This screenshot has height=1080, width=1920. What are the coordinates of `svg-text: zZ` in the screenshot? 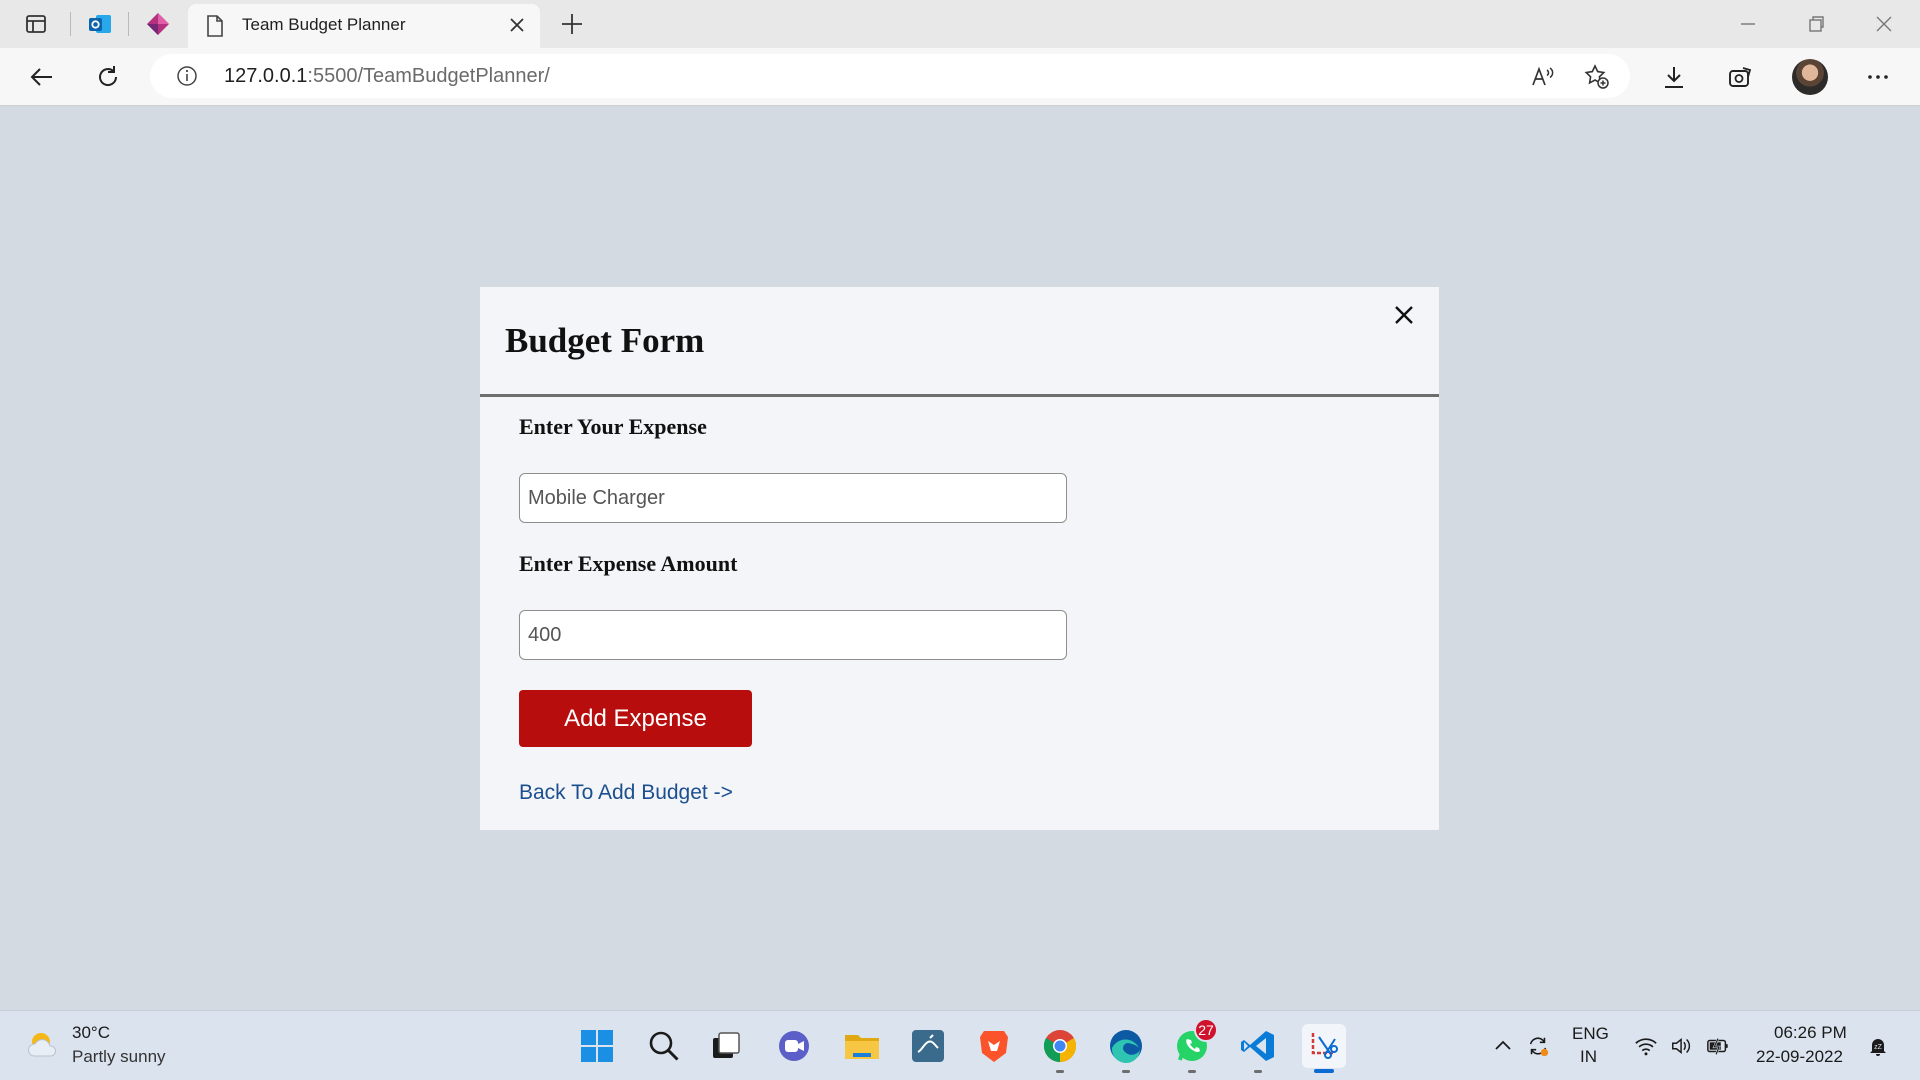 It's located at (1878, 1047).